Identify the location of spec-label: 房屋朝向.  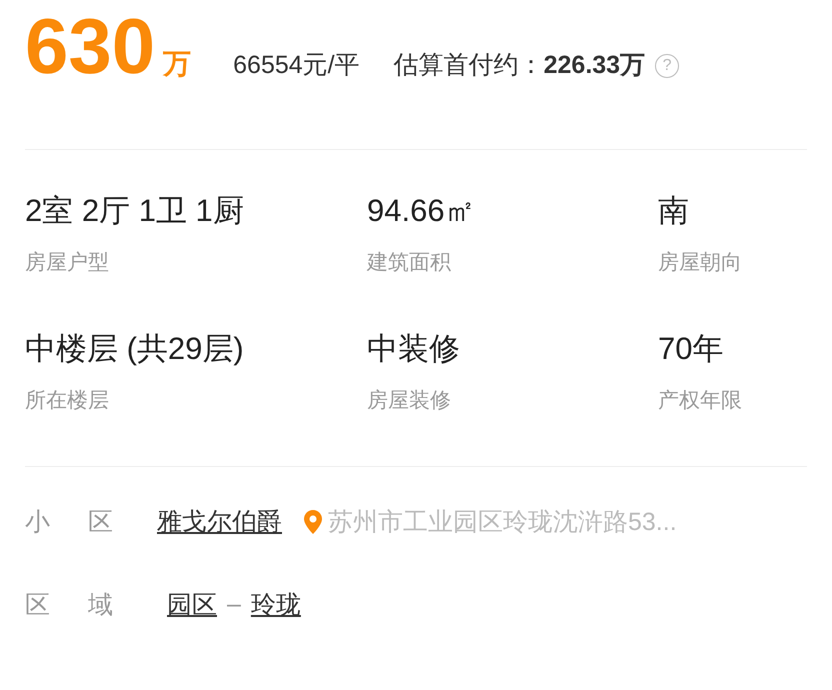
(700, 263).